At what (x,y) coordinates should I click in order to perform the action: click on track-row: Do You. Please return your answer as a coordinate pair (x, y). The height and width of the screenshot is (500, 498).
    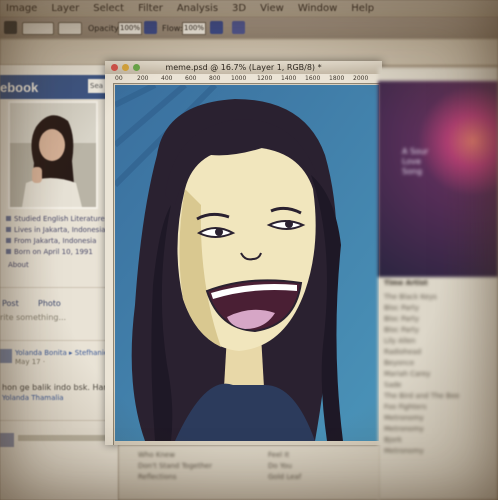
    Looking at the image, I should click on (280, 466).